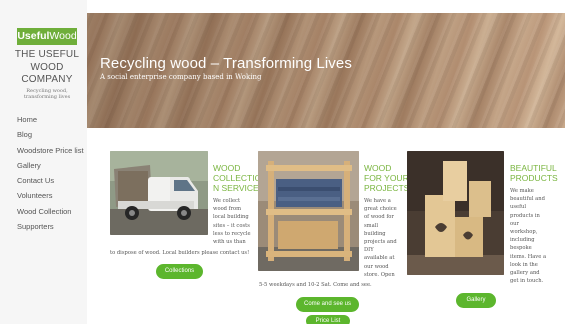 Image resolution: width=565 pixels, height=324 pixels. I want to click on nav-item-blog: Blog, so click(50, 137).